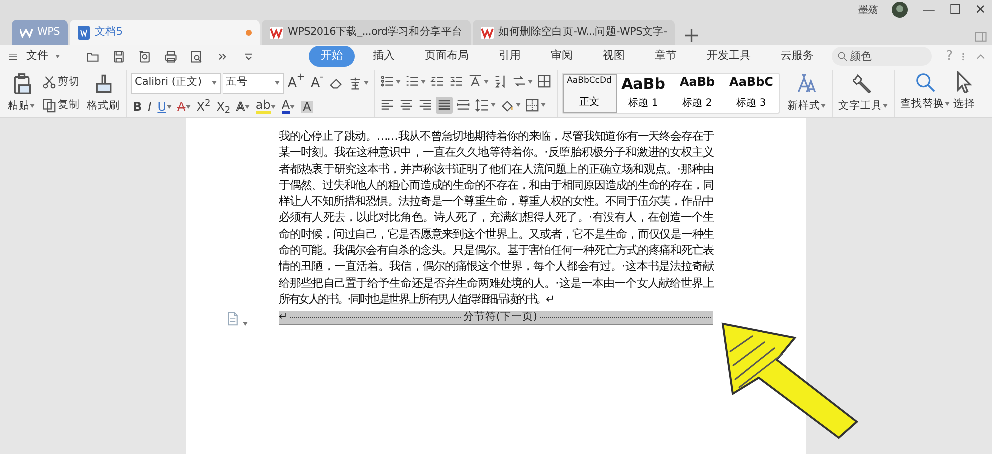 The width and height of the screenshot is (992, 454). Describe the element at coordinates (137, 106) in the screenshot. I see `format-button: B` at that location.